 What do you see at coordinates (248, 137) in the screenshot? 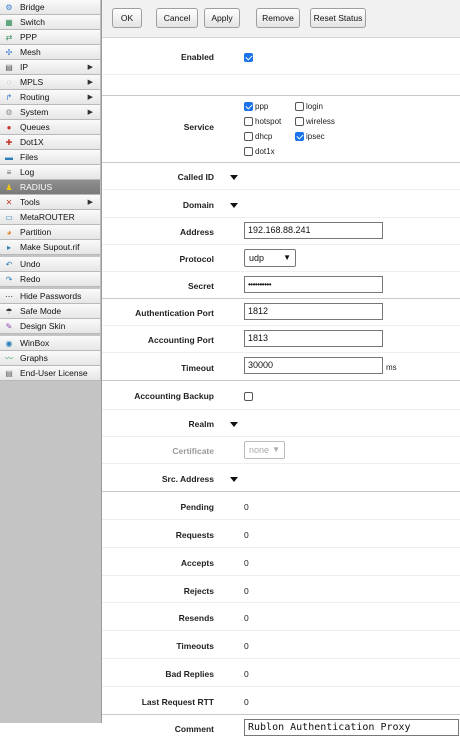
I see `service-dhcp-checkbox` at bounding box center [248, 137].